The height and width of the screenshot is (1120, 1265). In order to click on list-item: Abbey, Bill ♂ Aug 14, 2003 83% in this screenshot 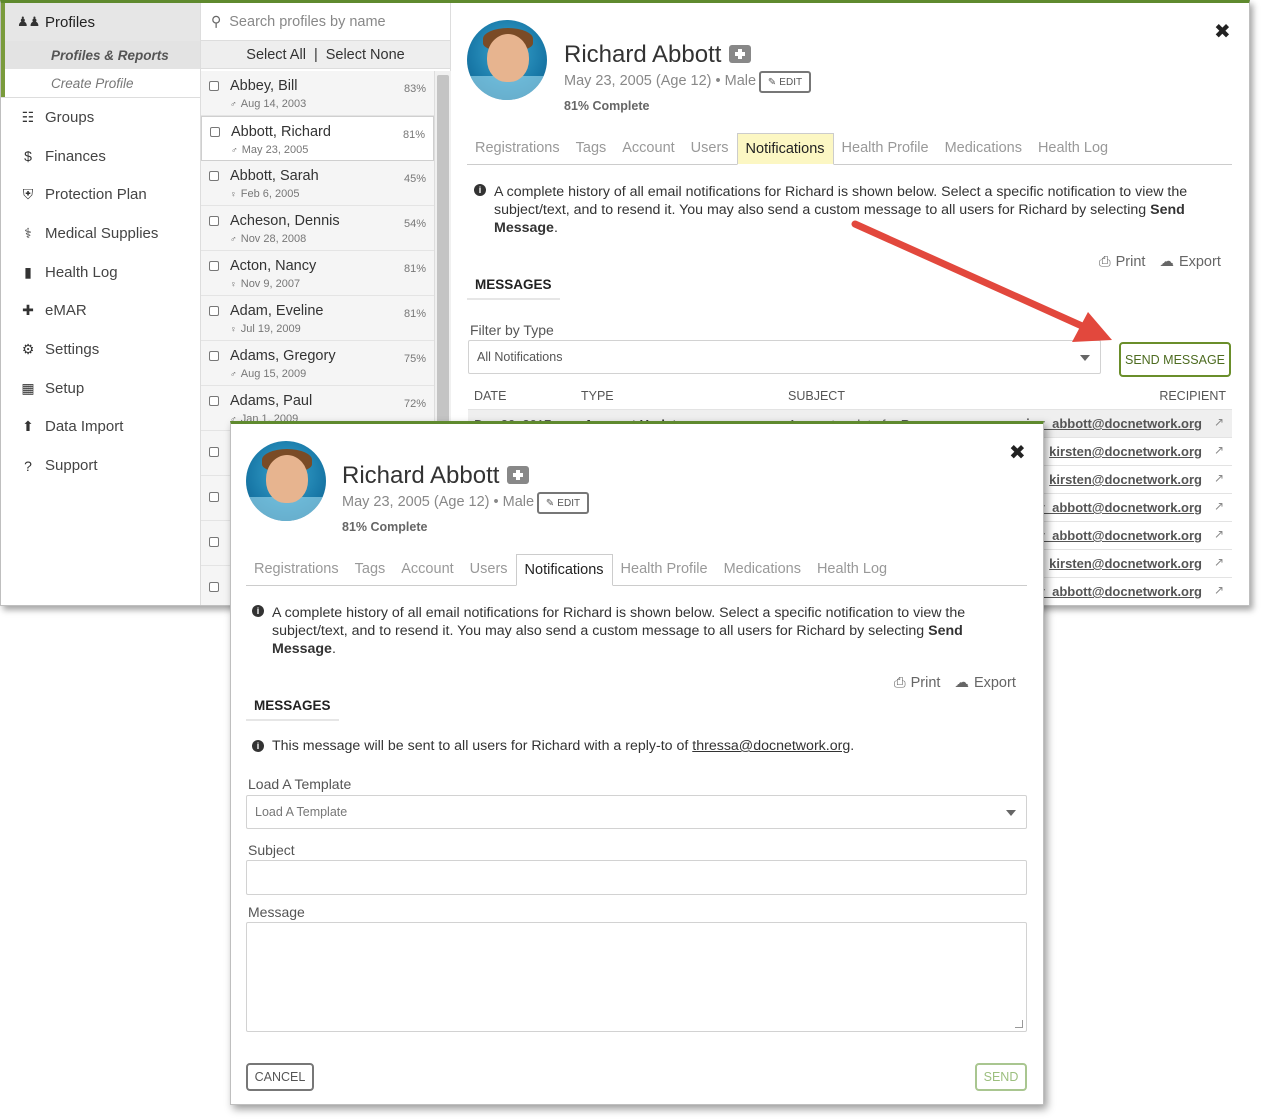, I will do `click(317, 93)`.